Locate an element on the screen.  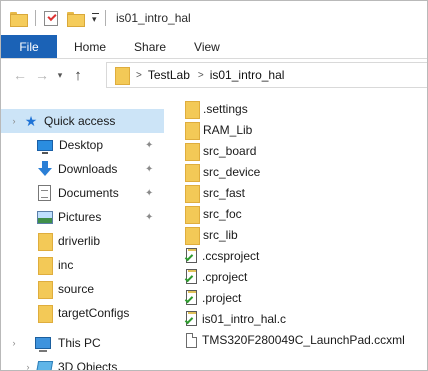
file-name: .ccsproject is located at coordinates (231, 256).